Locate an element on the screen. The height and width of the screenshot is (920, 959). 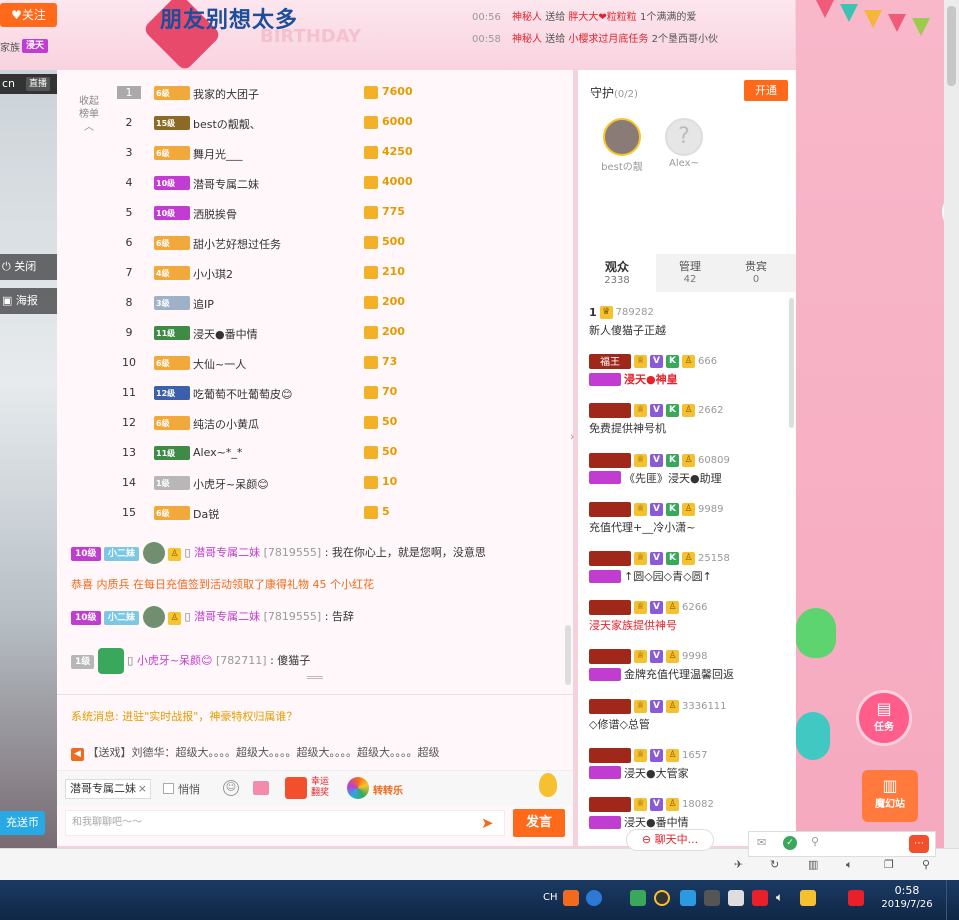
rank-row: 14 1级 小虎牙~呆颜😊 10 is located at coordinates (315, 483).